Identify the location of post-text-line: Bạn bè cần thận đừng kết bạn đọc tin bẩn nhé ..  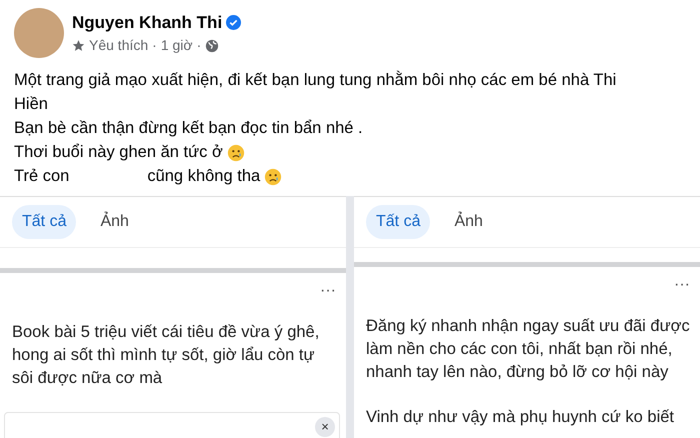
(188, 128).